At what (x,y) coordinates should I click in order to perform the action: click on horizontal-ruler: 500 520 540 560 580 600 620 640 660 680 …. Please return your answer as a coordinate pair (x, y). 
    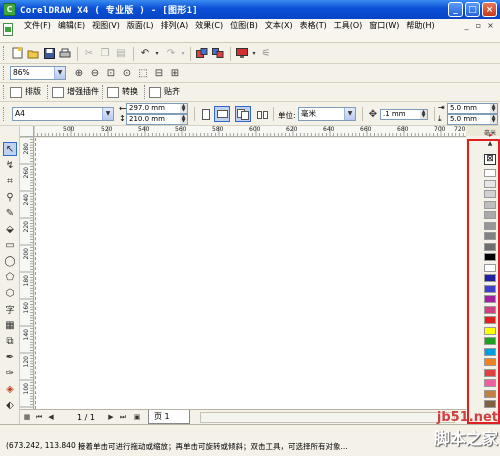
    Looking at the image, I should click on (250, 131).